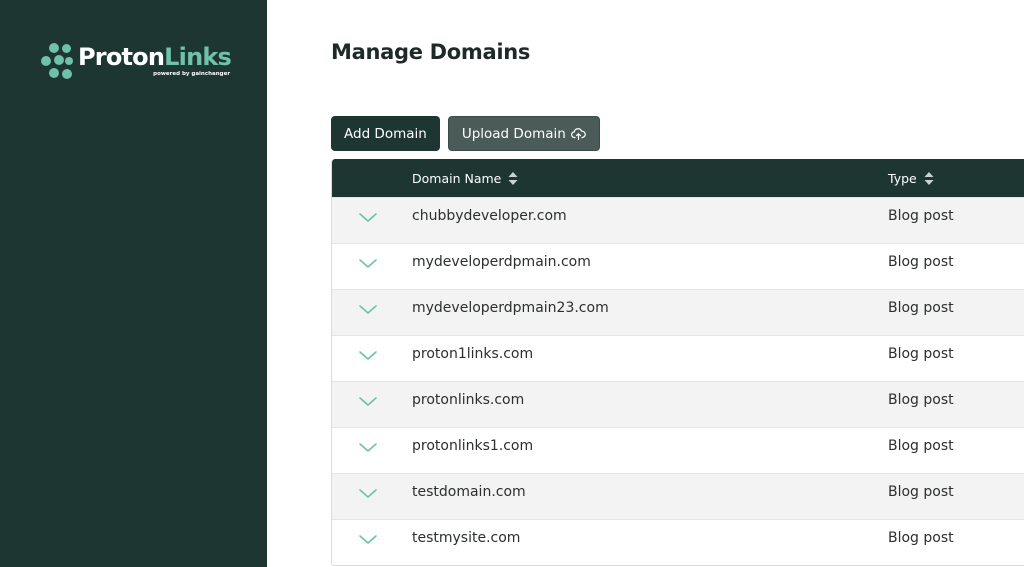 This screenshot has width=1024, height=567. What do you see at coordinates (473, 354) in the screenshot?
I see `domain-name-cell: proton1links.com` at bounding box center [473, 354].